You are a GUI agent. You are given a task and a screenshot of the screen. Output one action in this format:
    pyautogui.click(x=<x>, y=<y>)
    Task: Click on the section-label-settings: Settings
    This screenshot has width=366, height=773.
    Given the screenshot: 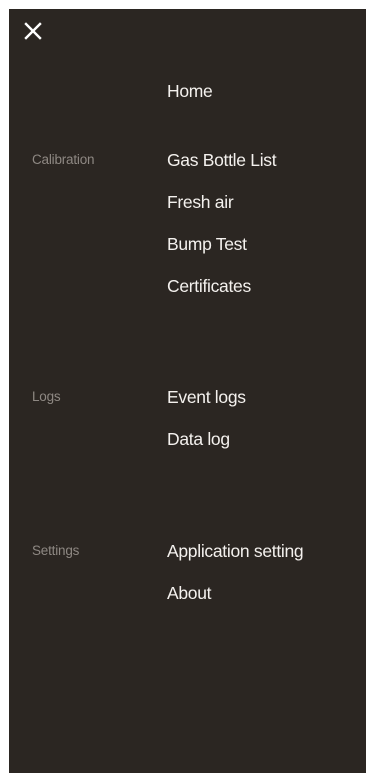 What is the action you would take?
    pyautogui.click(x=56, y=550)
    